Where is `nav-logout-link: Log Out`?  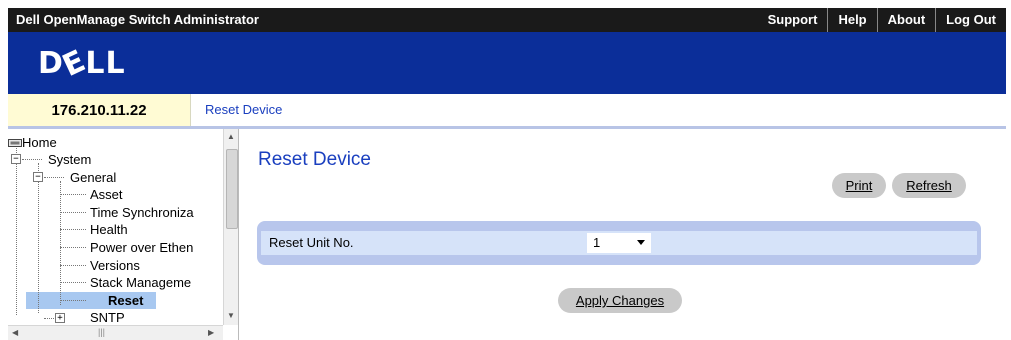
nav-logout-link: Log Out is located at coordinates (970, 20).